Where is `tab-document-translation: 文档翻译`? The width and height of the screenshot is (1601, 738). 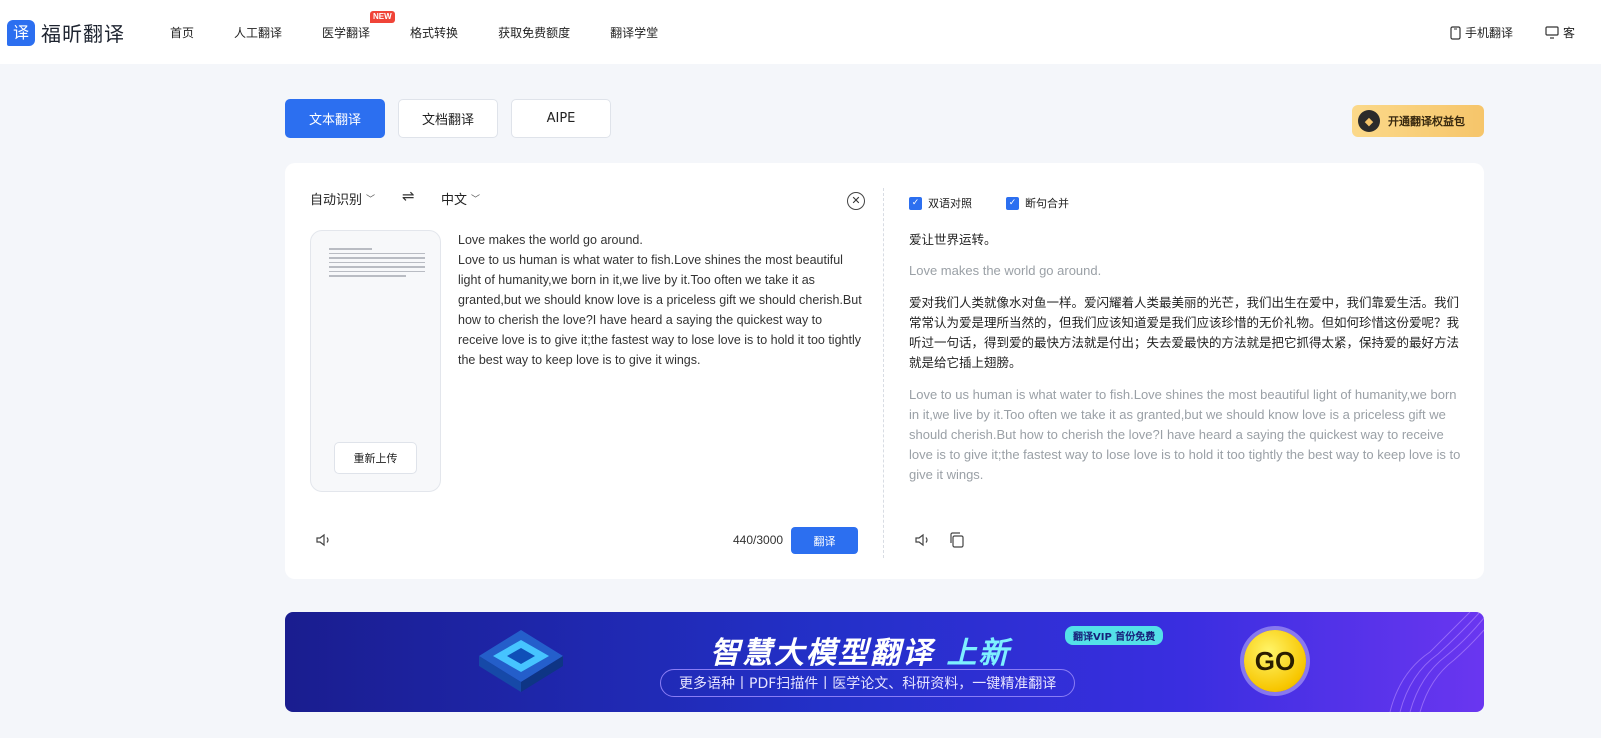 tab-document-translation: 文档翻译 is located at coordinates (448, 118).